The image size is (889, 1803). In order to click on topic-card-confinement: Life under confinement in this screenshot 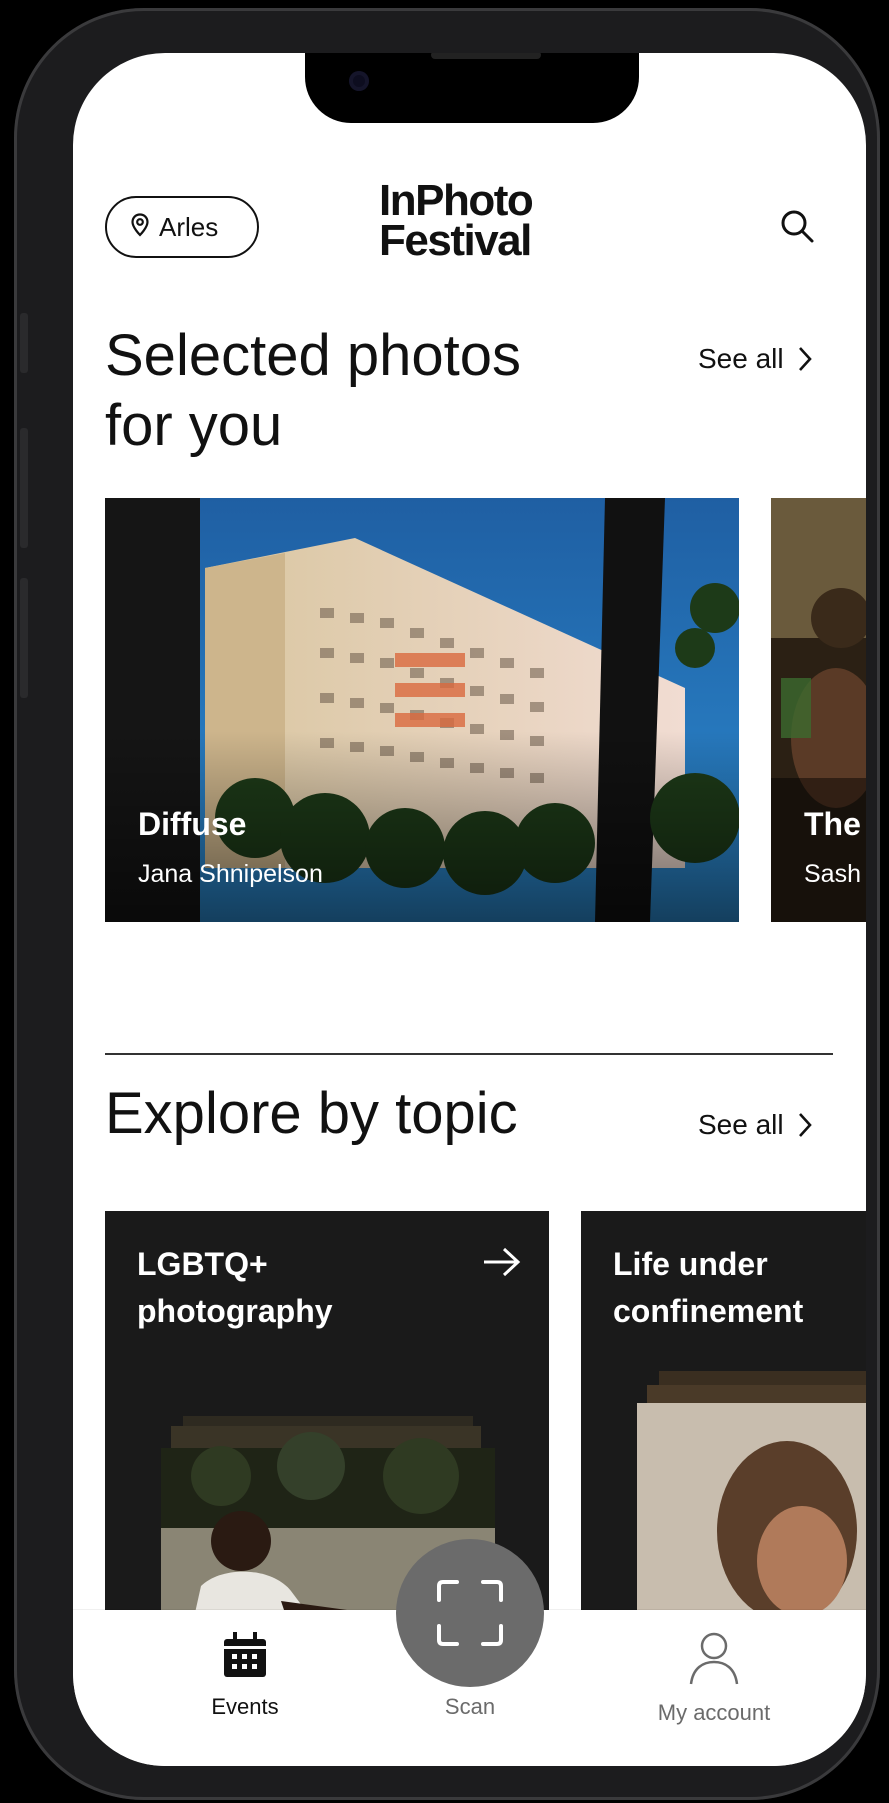, I will do `click(723, 1421)`.